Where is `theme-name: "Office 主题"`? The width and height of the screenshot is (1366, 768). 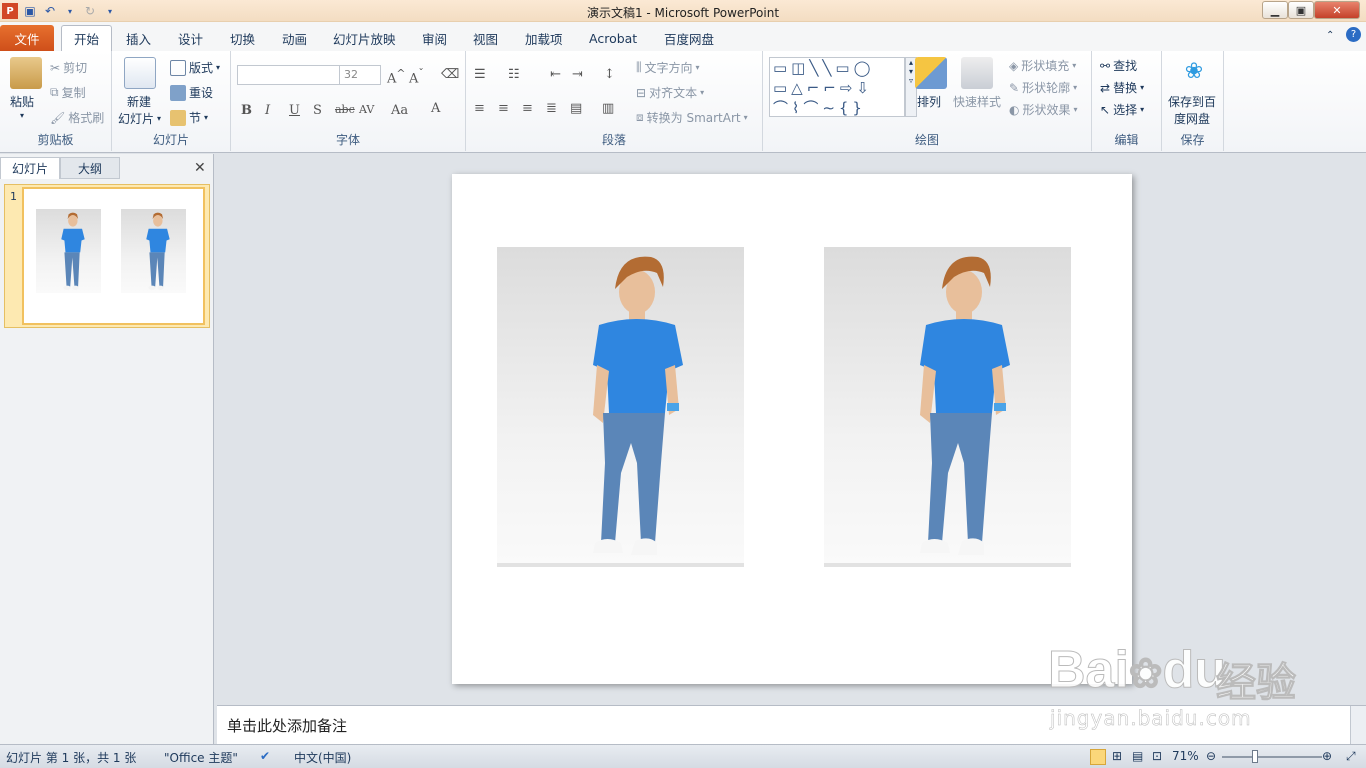 theme-name: "Office 主题" is located at coordinates (201, 757).